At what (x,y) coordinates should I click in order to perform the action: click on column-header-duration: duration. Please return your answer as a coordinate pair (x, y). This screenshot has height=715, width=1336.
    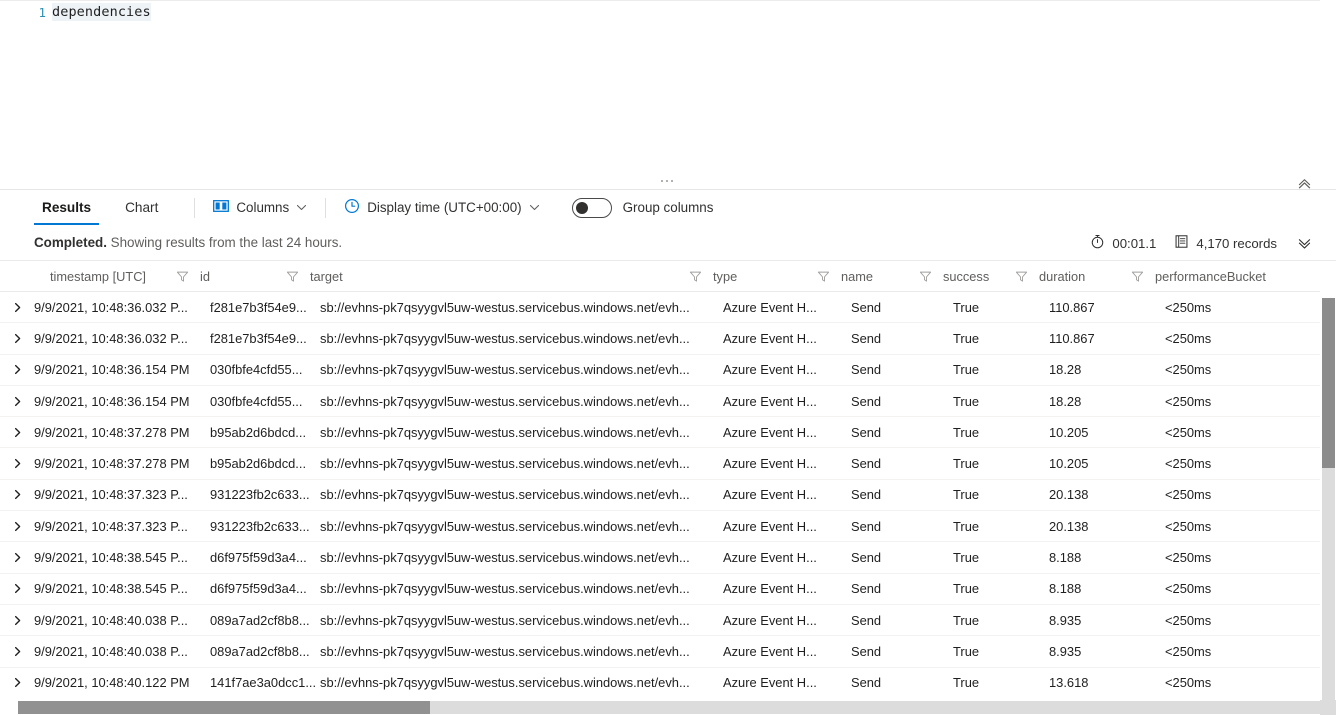
    Looking at the image, I should click on (1073, 276).